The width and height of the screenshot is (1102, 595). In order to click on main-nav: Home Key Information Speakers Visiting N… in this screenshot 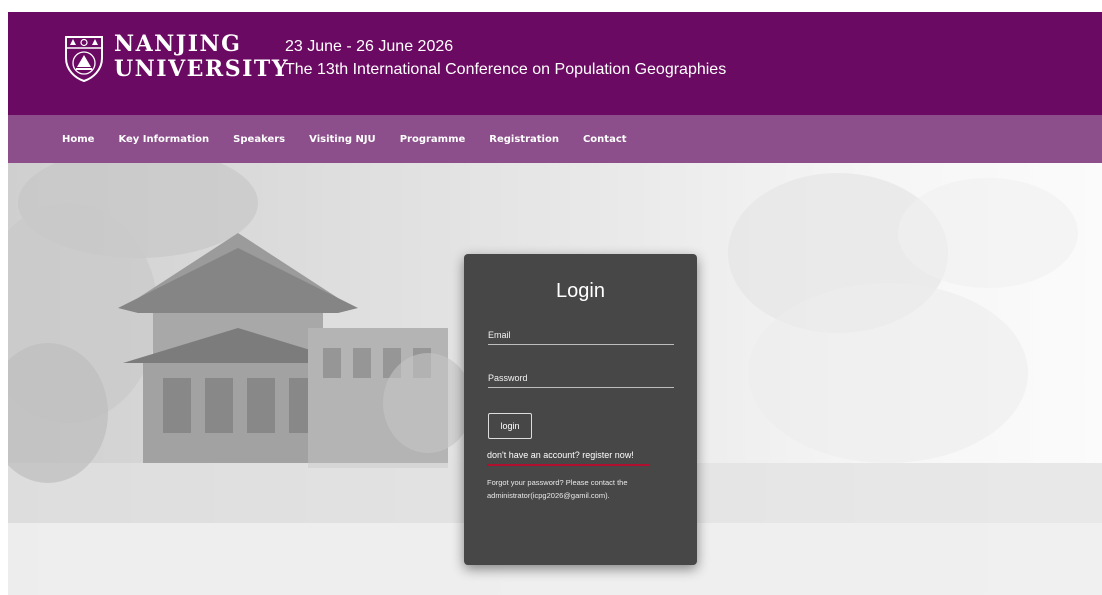, I will do `click(555, 139)`.